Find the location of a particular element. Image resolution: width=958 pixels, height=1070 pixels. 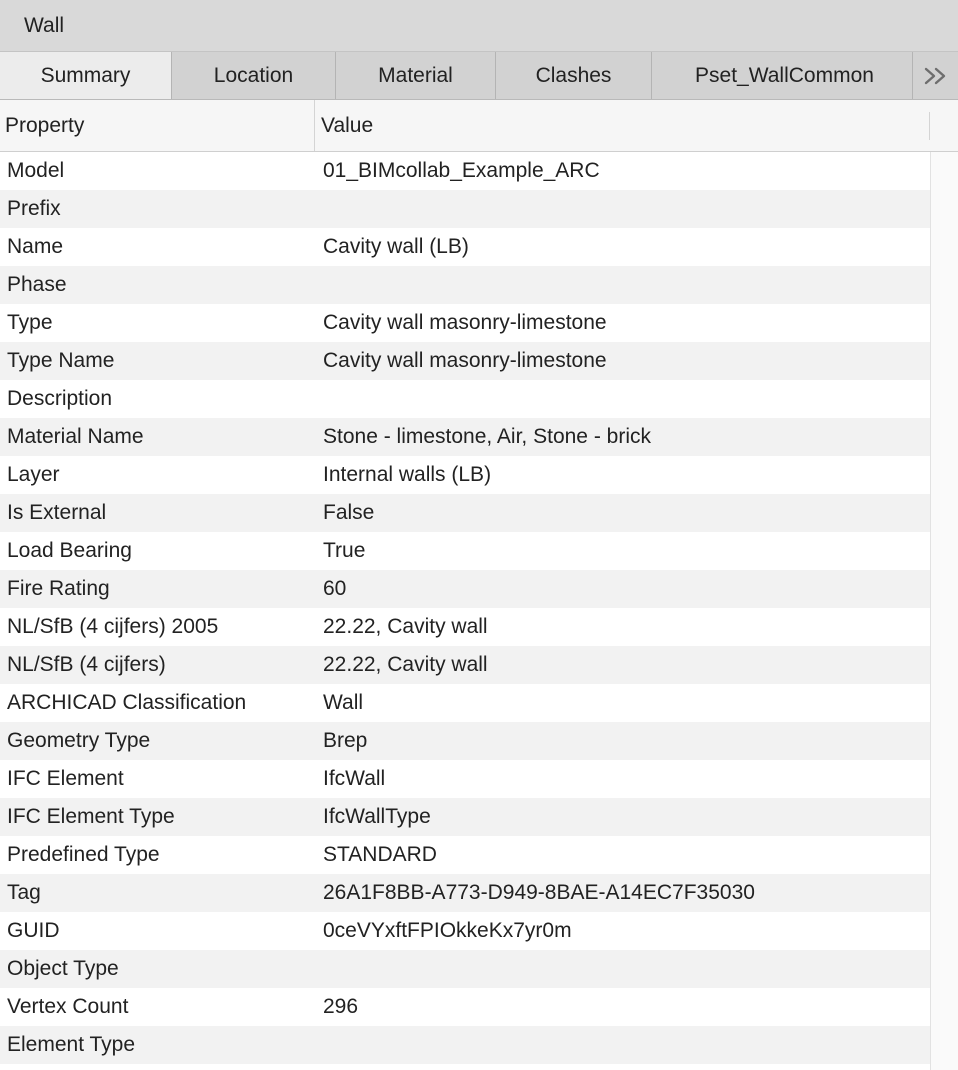

vertical-scrollbar is located at coordinates (944, 611).